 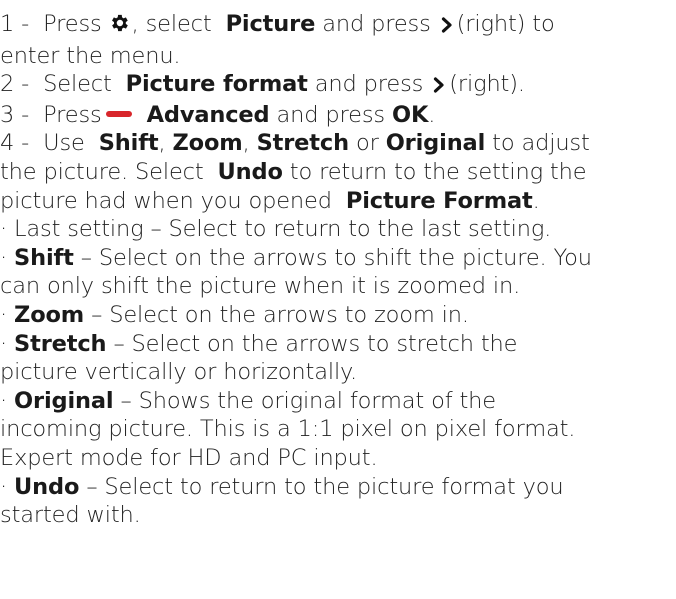 What do you see at coordinates (15, 114) in the screenshot?
I see `step-number: 3 -` at bounding box center [15, 114].